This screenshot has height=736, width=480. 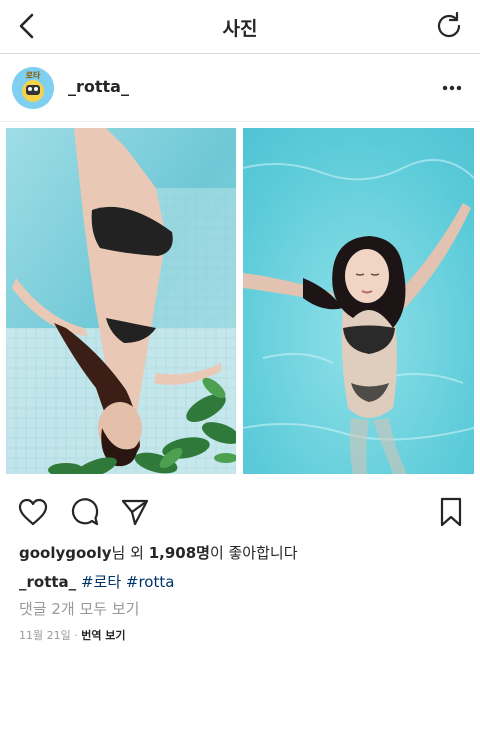 I want to click on post-username: _rotta_, so click(x=98, y=86).